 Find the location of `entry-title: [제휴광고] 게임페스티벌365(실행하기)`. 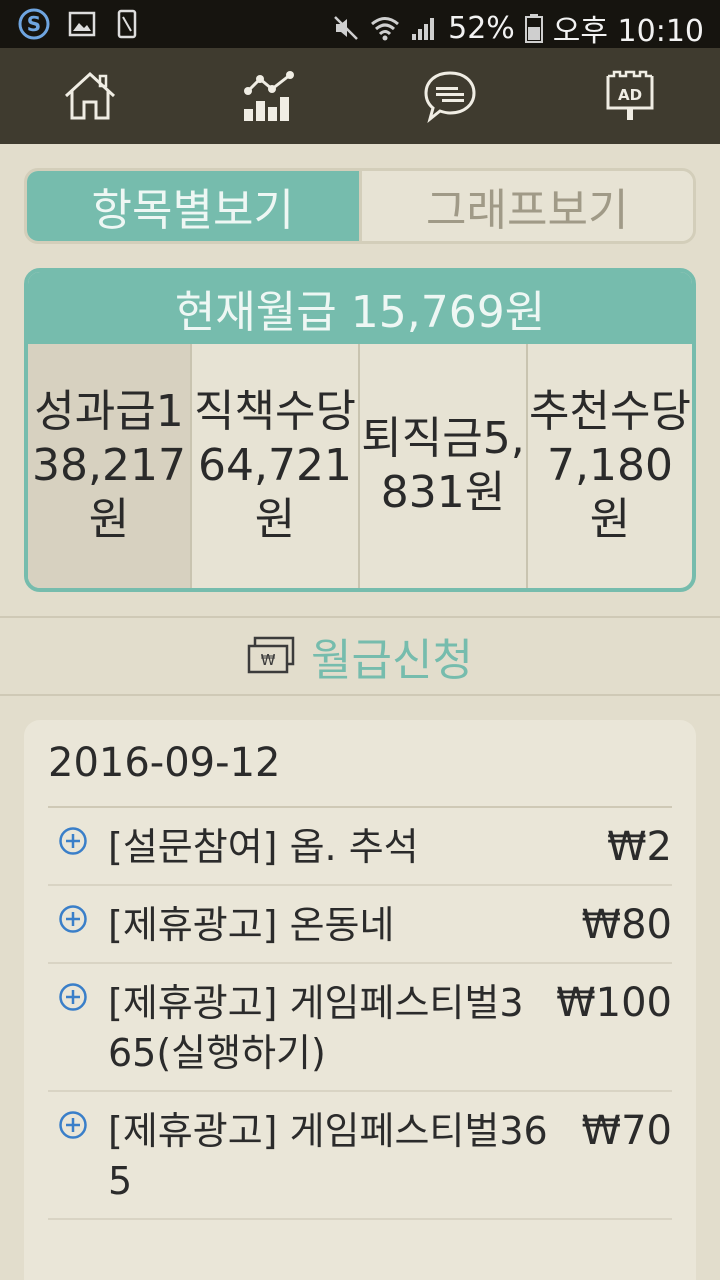

entry-title: [제휴광고] 게임페스티벌365(실행하기) is located at coordinates (316, 1028).